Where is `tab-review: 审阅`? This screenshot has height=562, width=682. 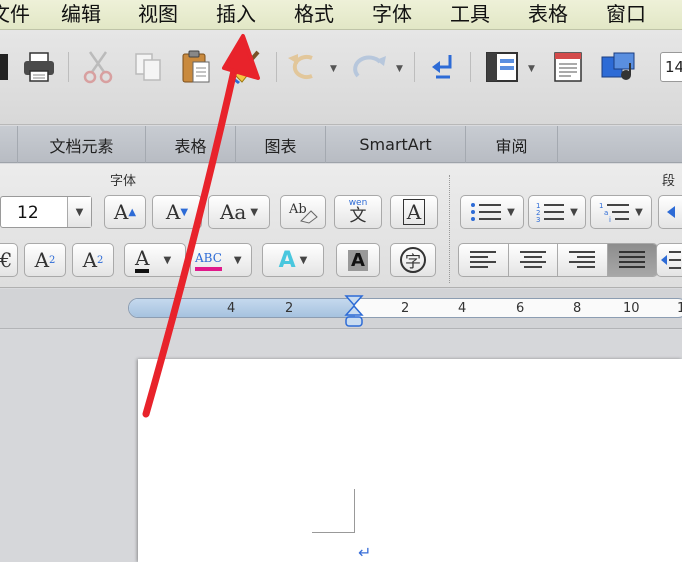
tab-review: 审阅 is located at coordinates (512, 144).